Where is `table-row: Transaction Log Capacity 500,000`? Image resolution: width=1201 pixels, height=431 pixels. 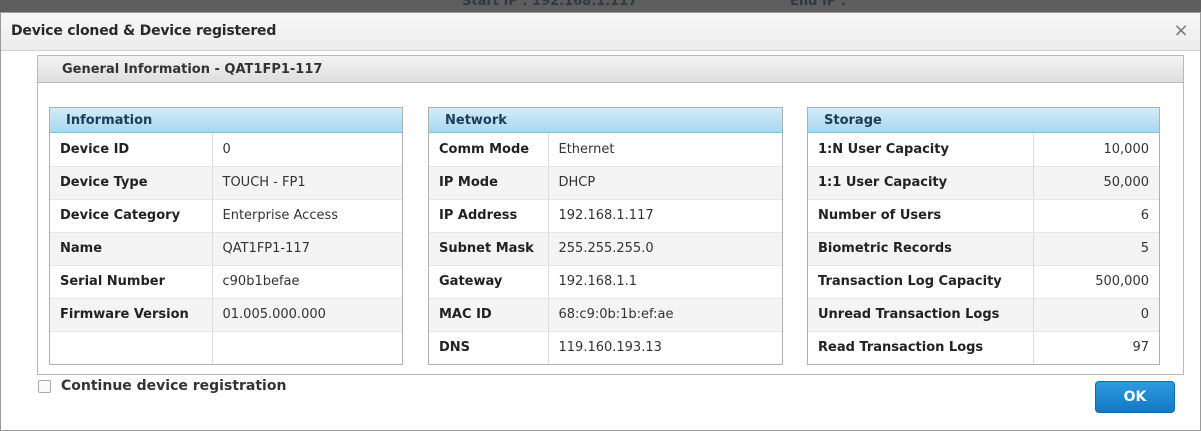
table-row: Transaction Log Capacity 500,000 is located at coordinates (983, 282).